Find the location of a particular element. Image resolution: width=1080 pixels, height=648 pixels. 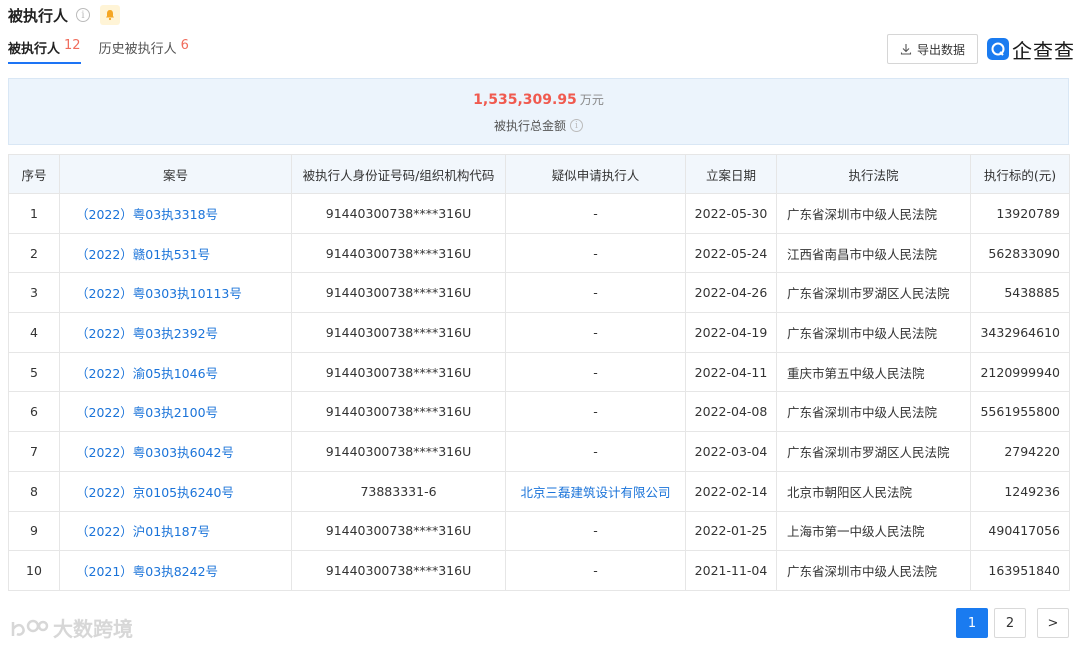

watermark: 大数跨境 is located at coordinates (71, 627).